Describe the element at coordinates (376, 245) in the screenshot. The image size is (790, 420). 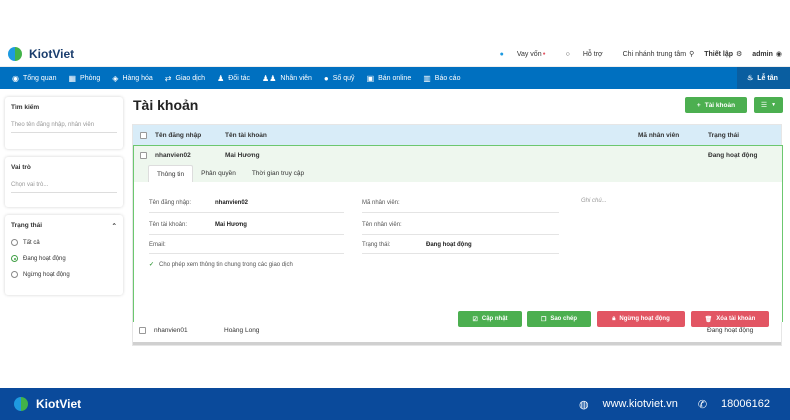
I see `label-status: Trạng thái:` at that location.